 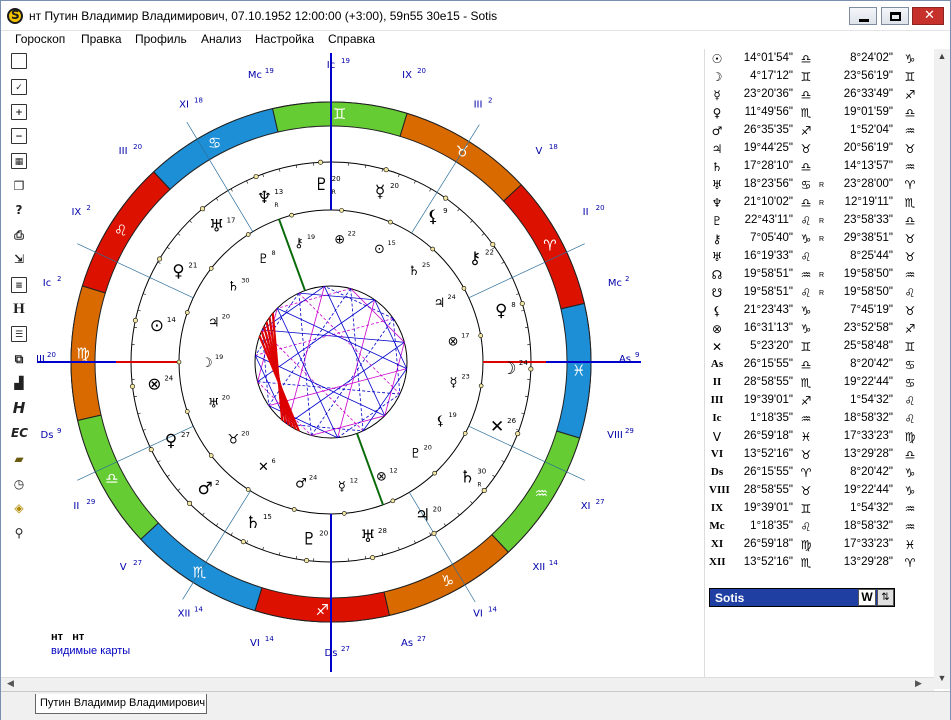 I want to click on tab-putin: Путин Владимир Владимирович, so click(x=121, y=704).